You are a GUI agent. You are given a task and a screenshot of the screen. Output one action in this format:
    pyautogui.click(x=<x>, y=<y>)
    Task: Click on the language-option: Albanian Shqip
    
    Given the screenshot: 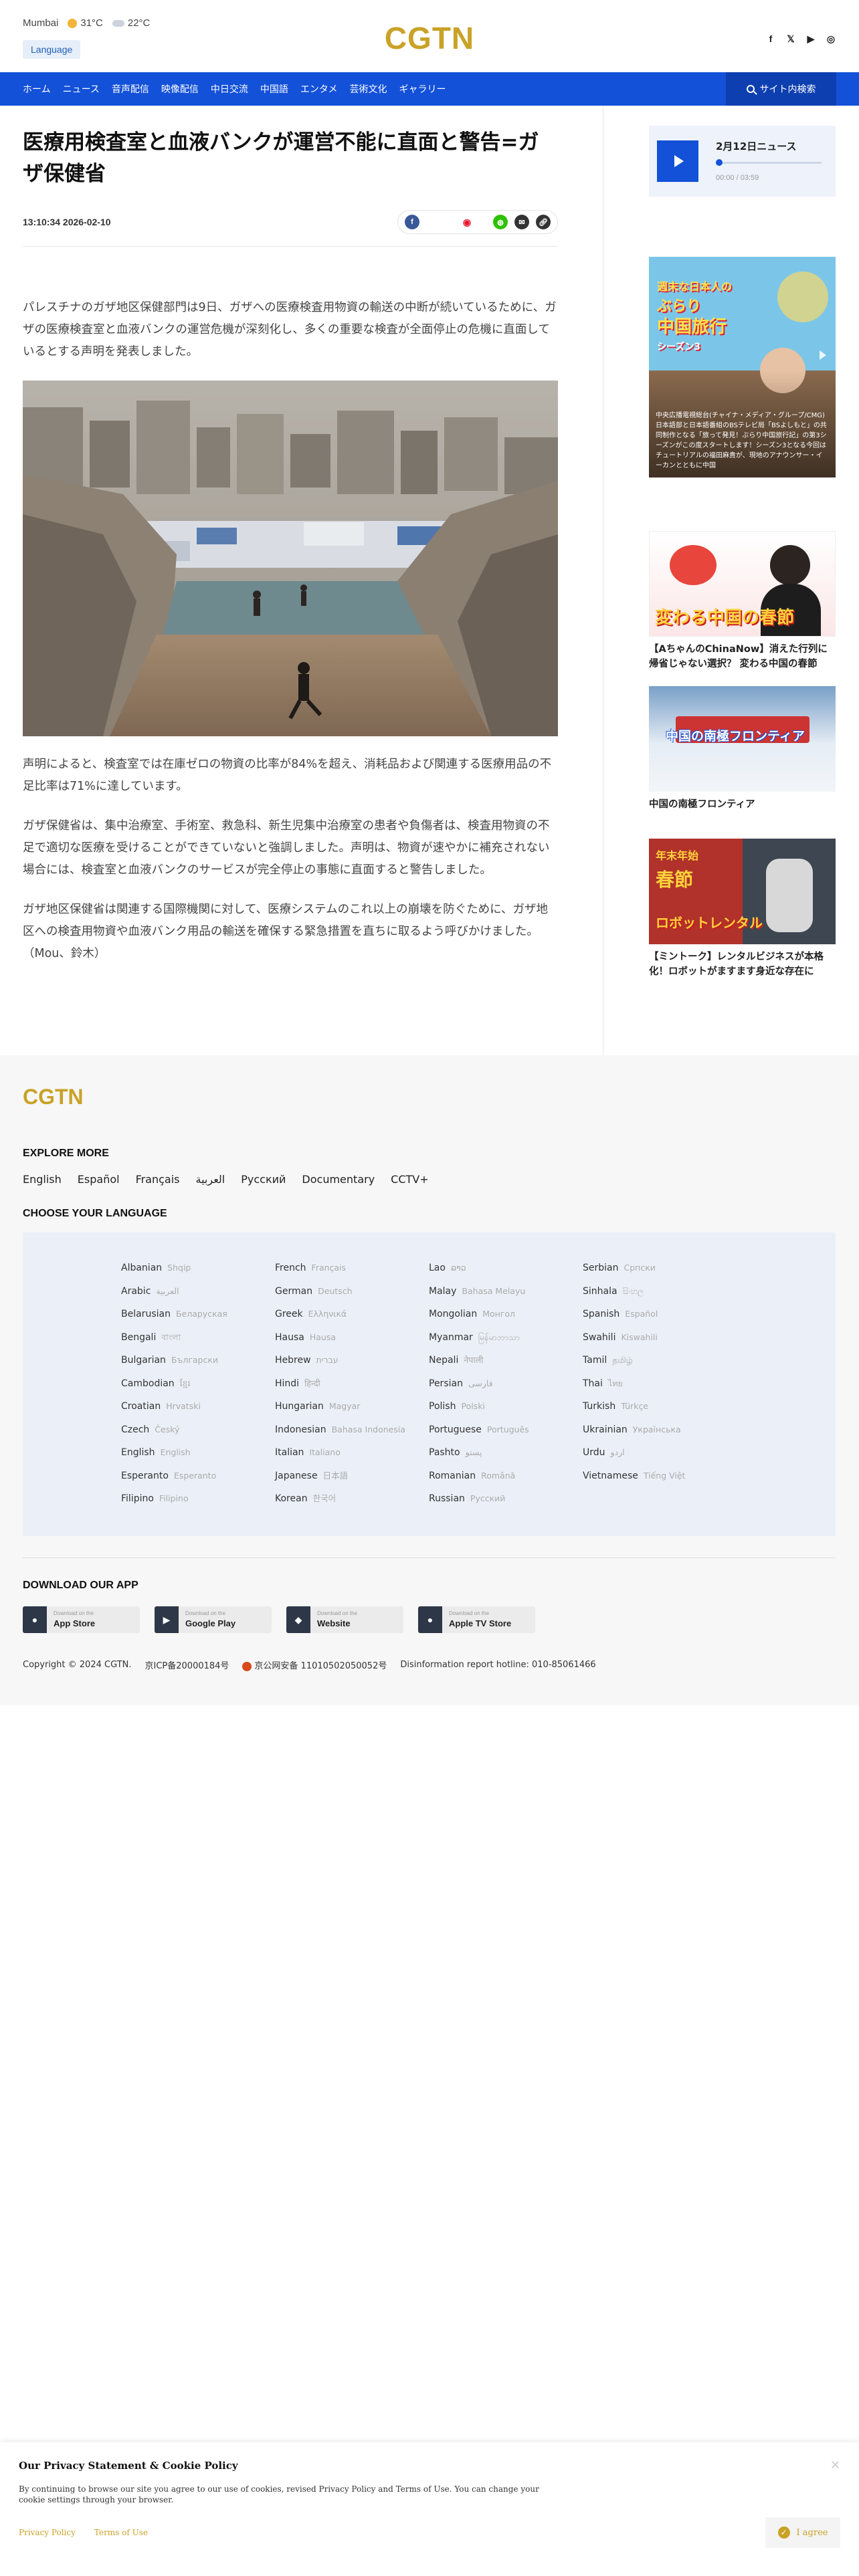 What is the action you would take?
    pyautogui.click(x=198, y=1268)
    